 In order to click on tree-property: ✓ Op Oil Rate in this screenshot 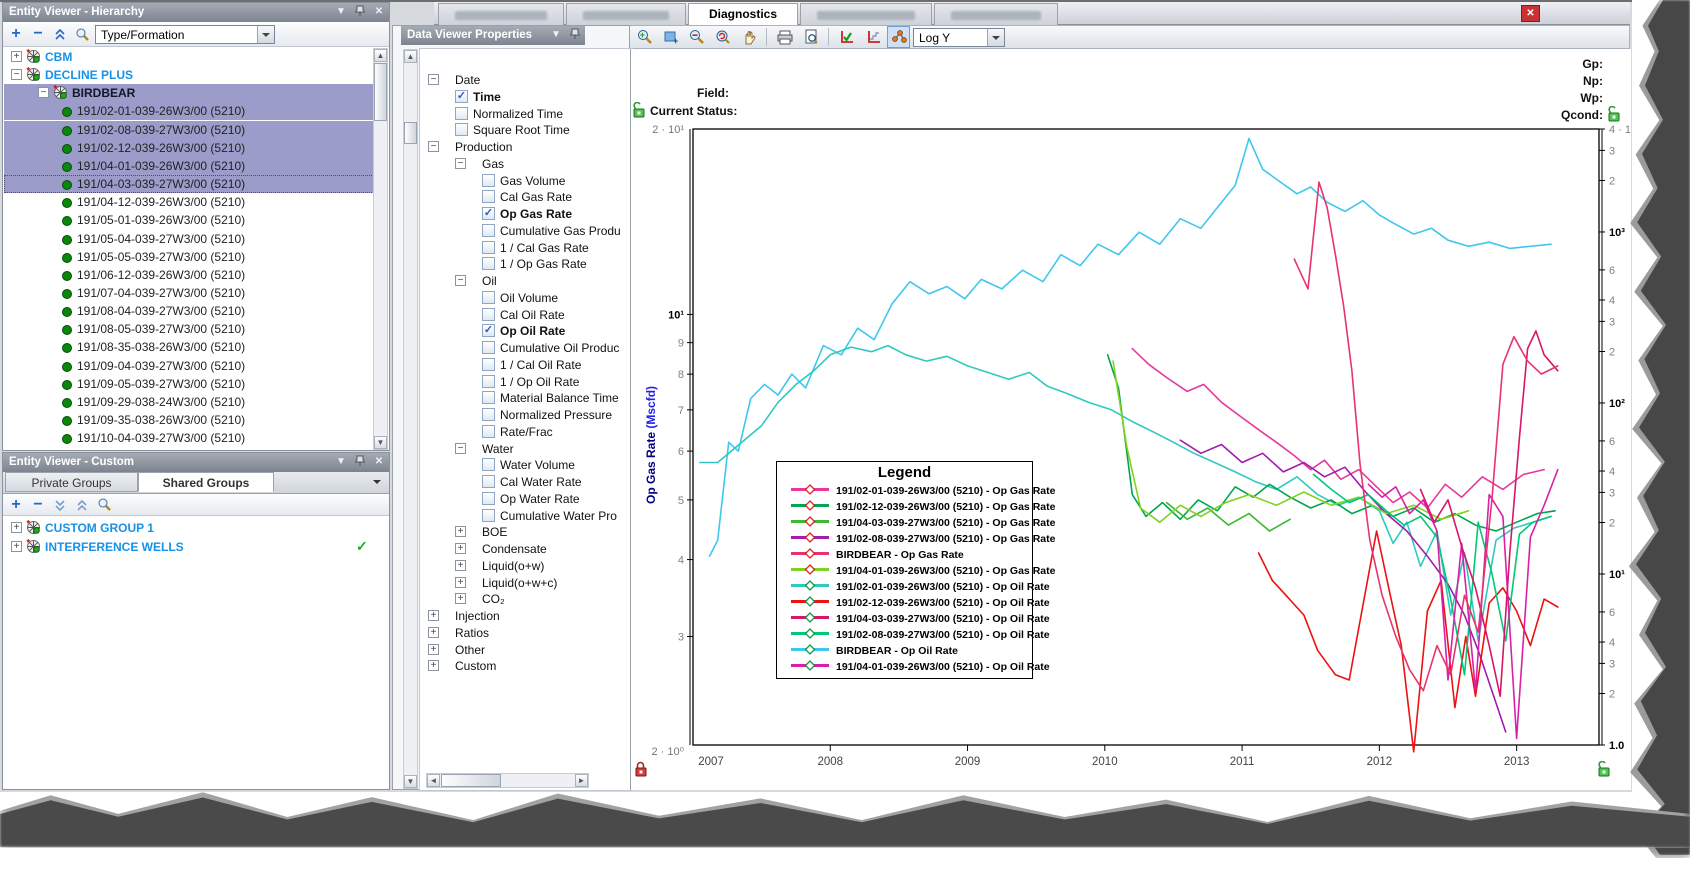, I will do `click(528, 331)`.